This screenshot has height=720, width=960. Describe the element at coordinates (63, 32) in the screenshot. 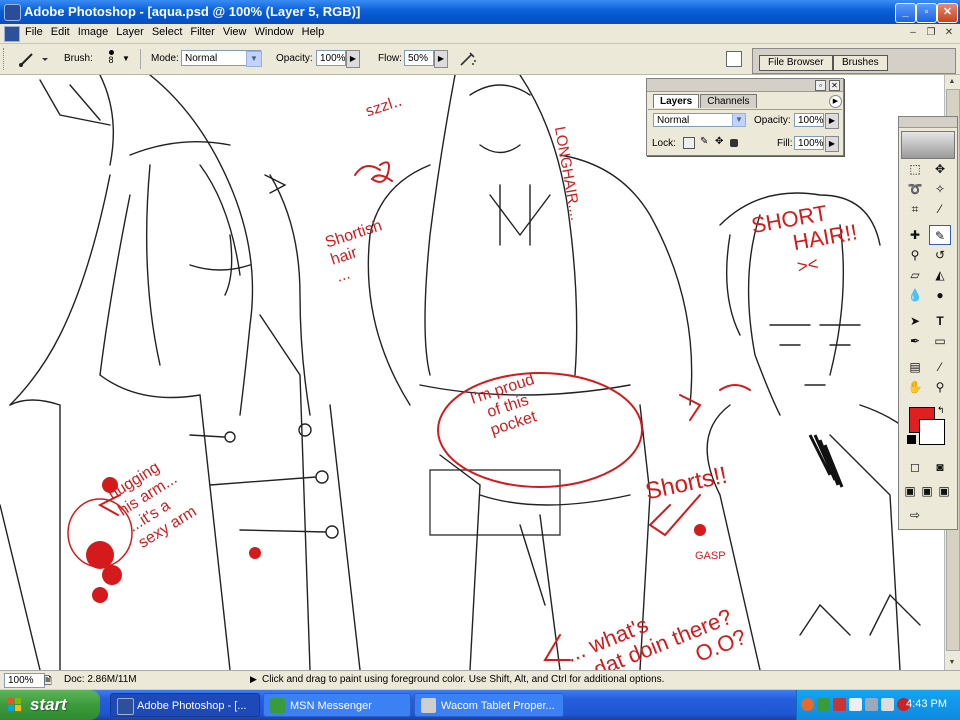

I see `menu-edit: Edit` at that location.